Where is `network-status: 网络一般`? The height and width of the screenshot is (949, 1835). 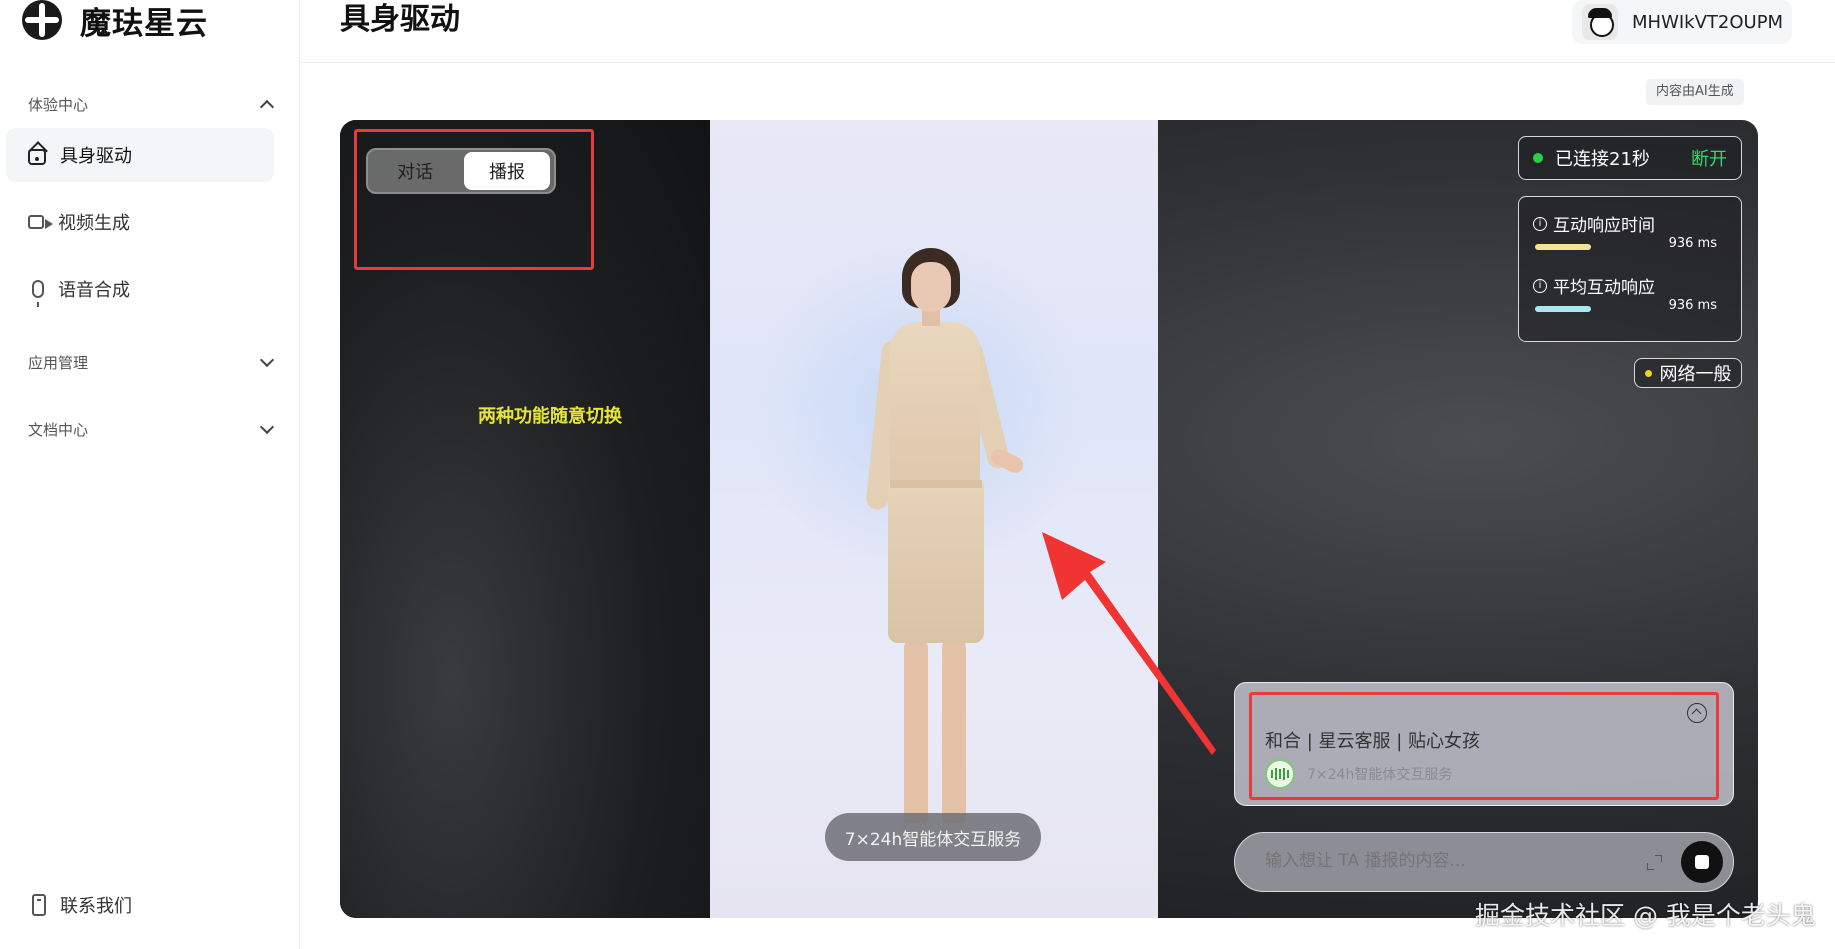
network-status: 网络一般 is located at coordinates (1688, 373).